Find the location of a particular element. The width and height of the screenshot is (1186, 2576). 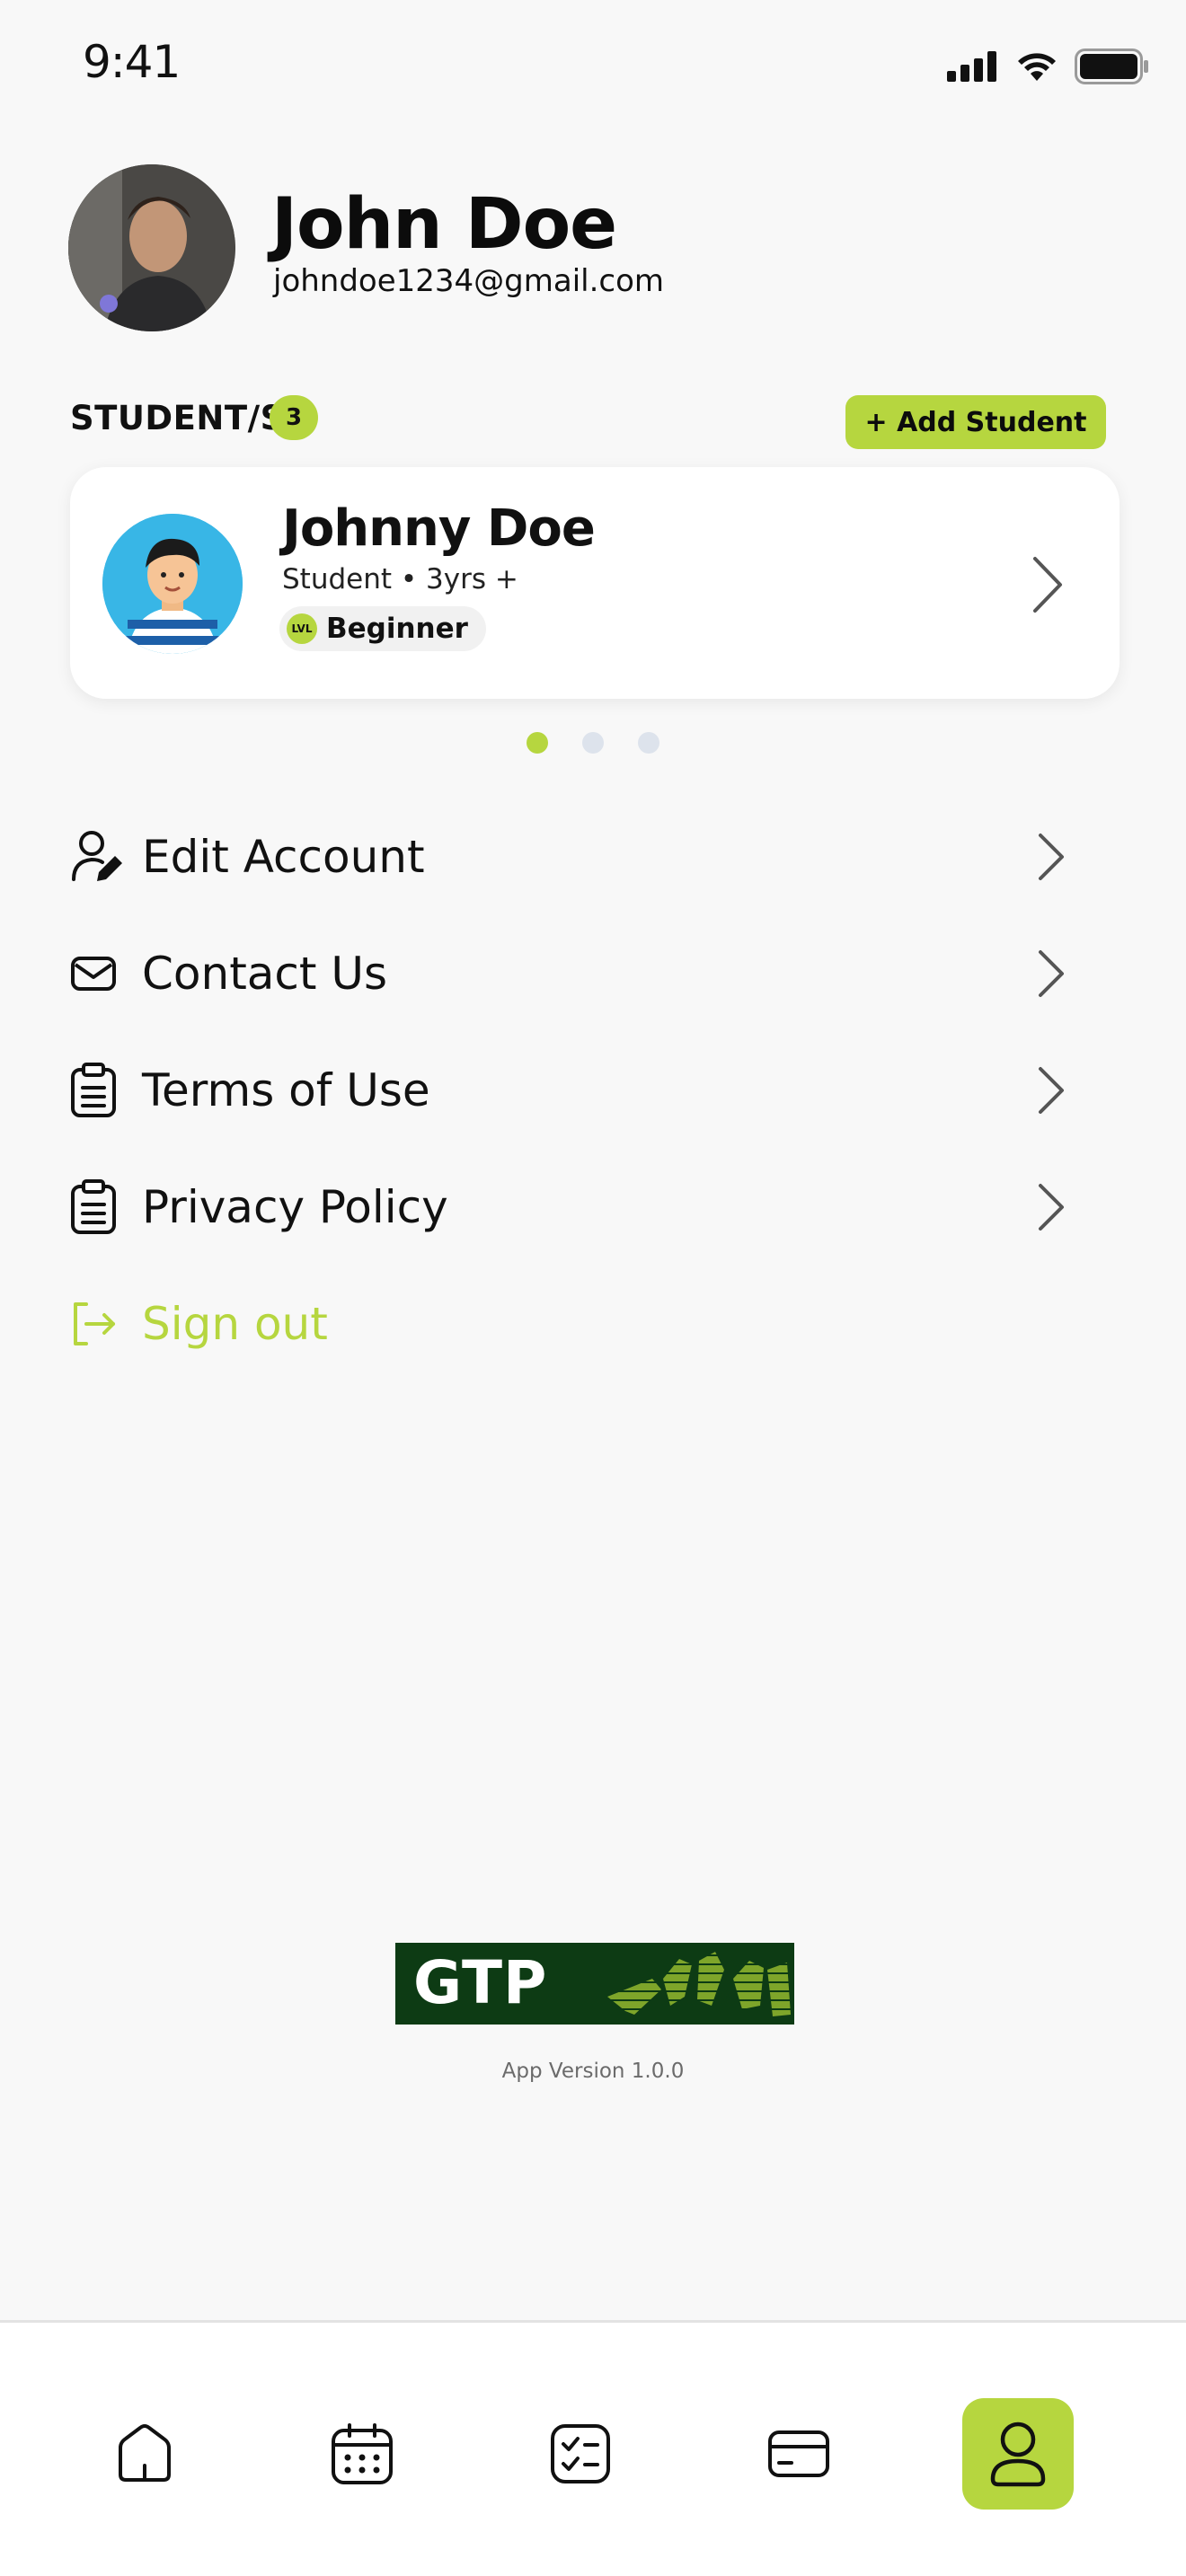

students-count-badge: 3 is located at coordinates (294, 417).